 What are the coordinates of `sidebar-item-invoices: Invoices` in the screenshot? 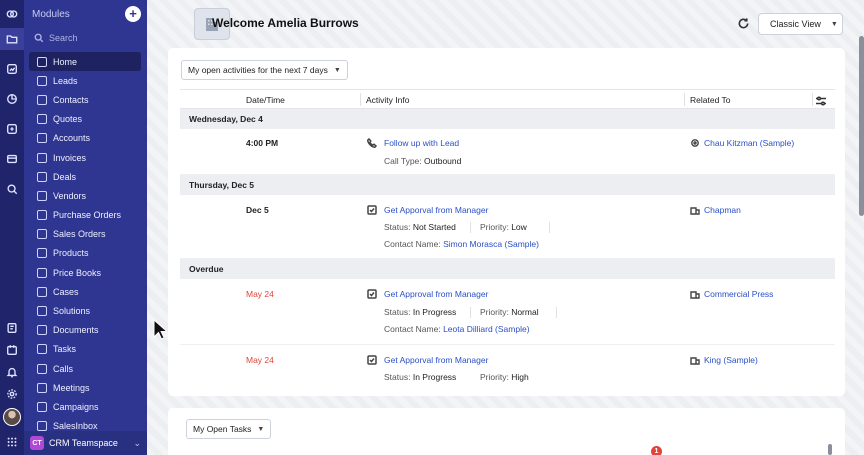 It's located at (85, 157).